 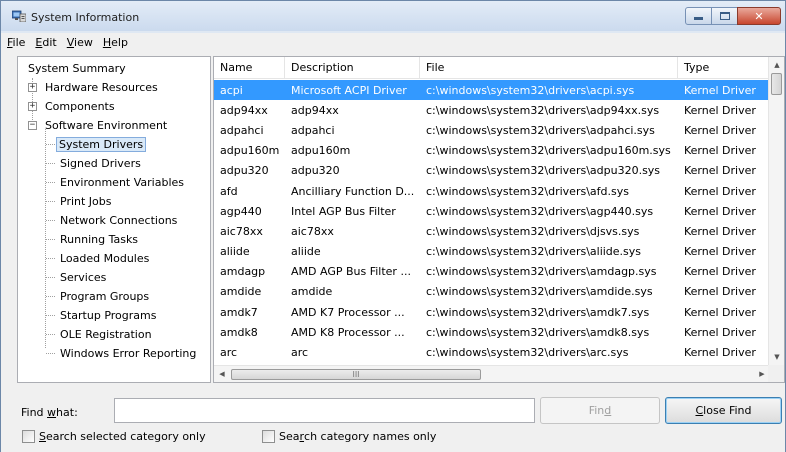 I want to click on caption-buttons: ✕, so click(x=733, y=16).